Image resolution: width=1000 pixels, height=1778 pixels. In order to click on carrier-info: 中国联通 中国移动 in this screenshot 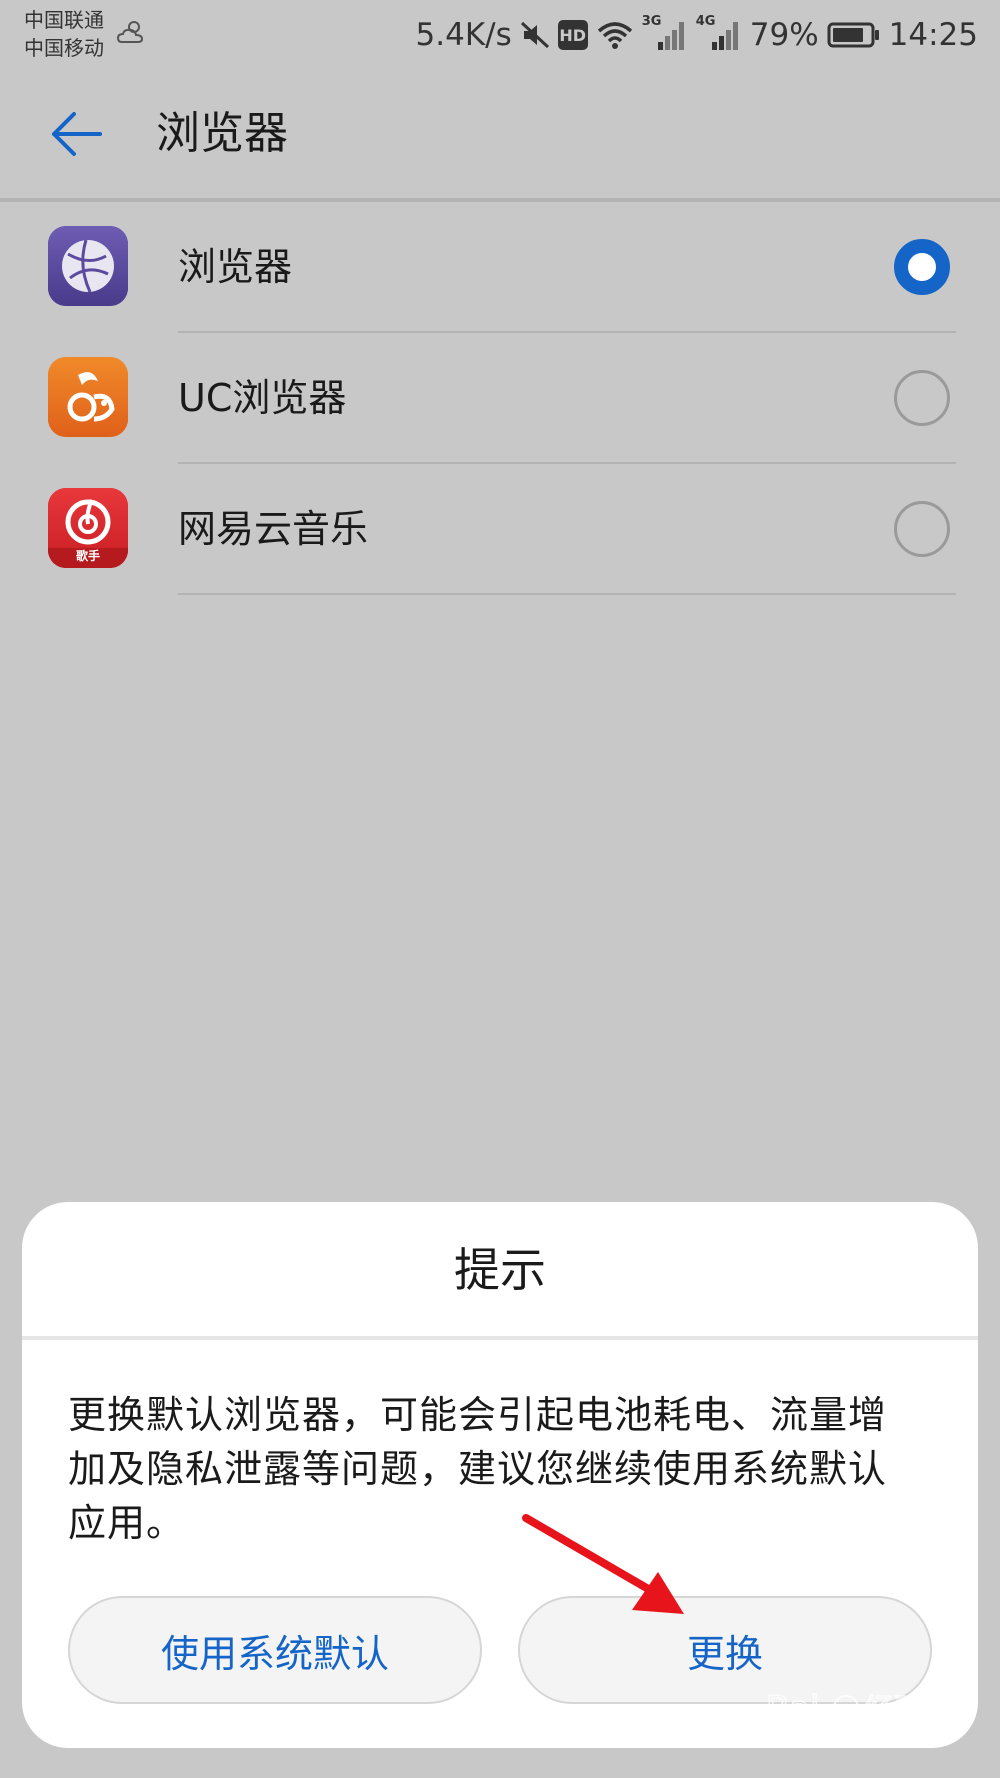, I will do `click(64, 34)`.